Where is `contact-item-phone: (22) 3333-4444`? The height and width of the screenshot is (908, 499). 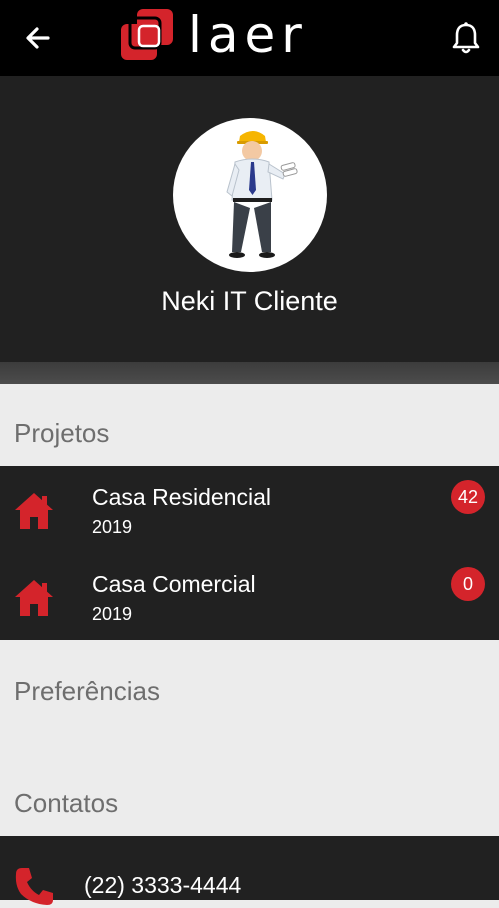
contact-item-phone: (22) 3333-4444 is located at coordinates (249, 870).